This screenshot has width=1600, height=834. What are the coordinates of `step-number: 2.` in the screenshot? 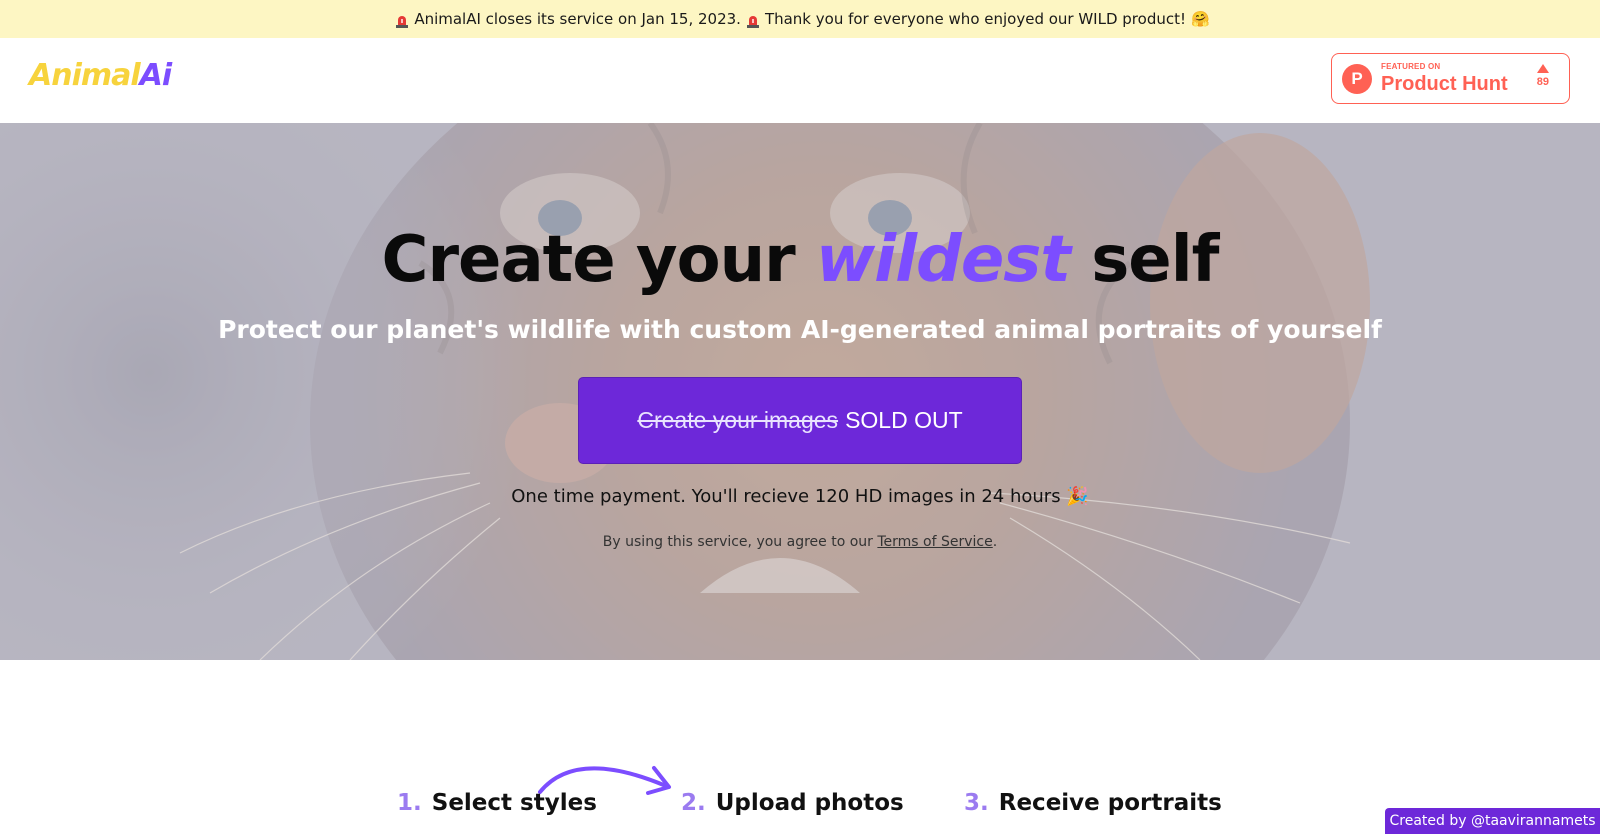 It's located at (693, 803).